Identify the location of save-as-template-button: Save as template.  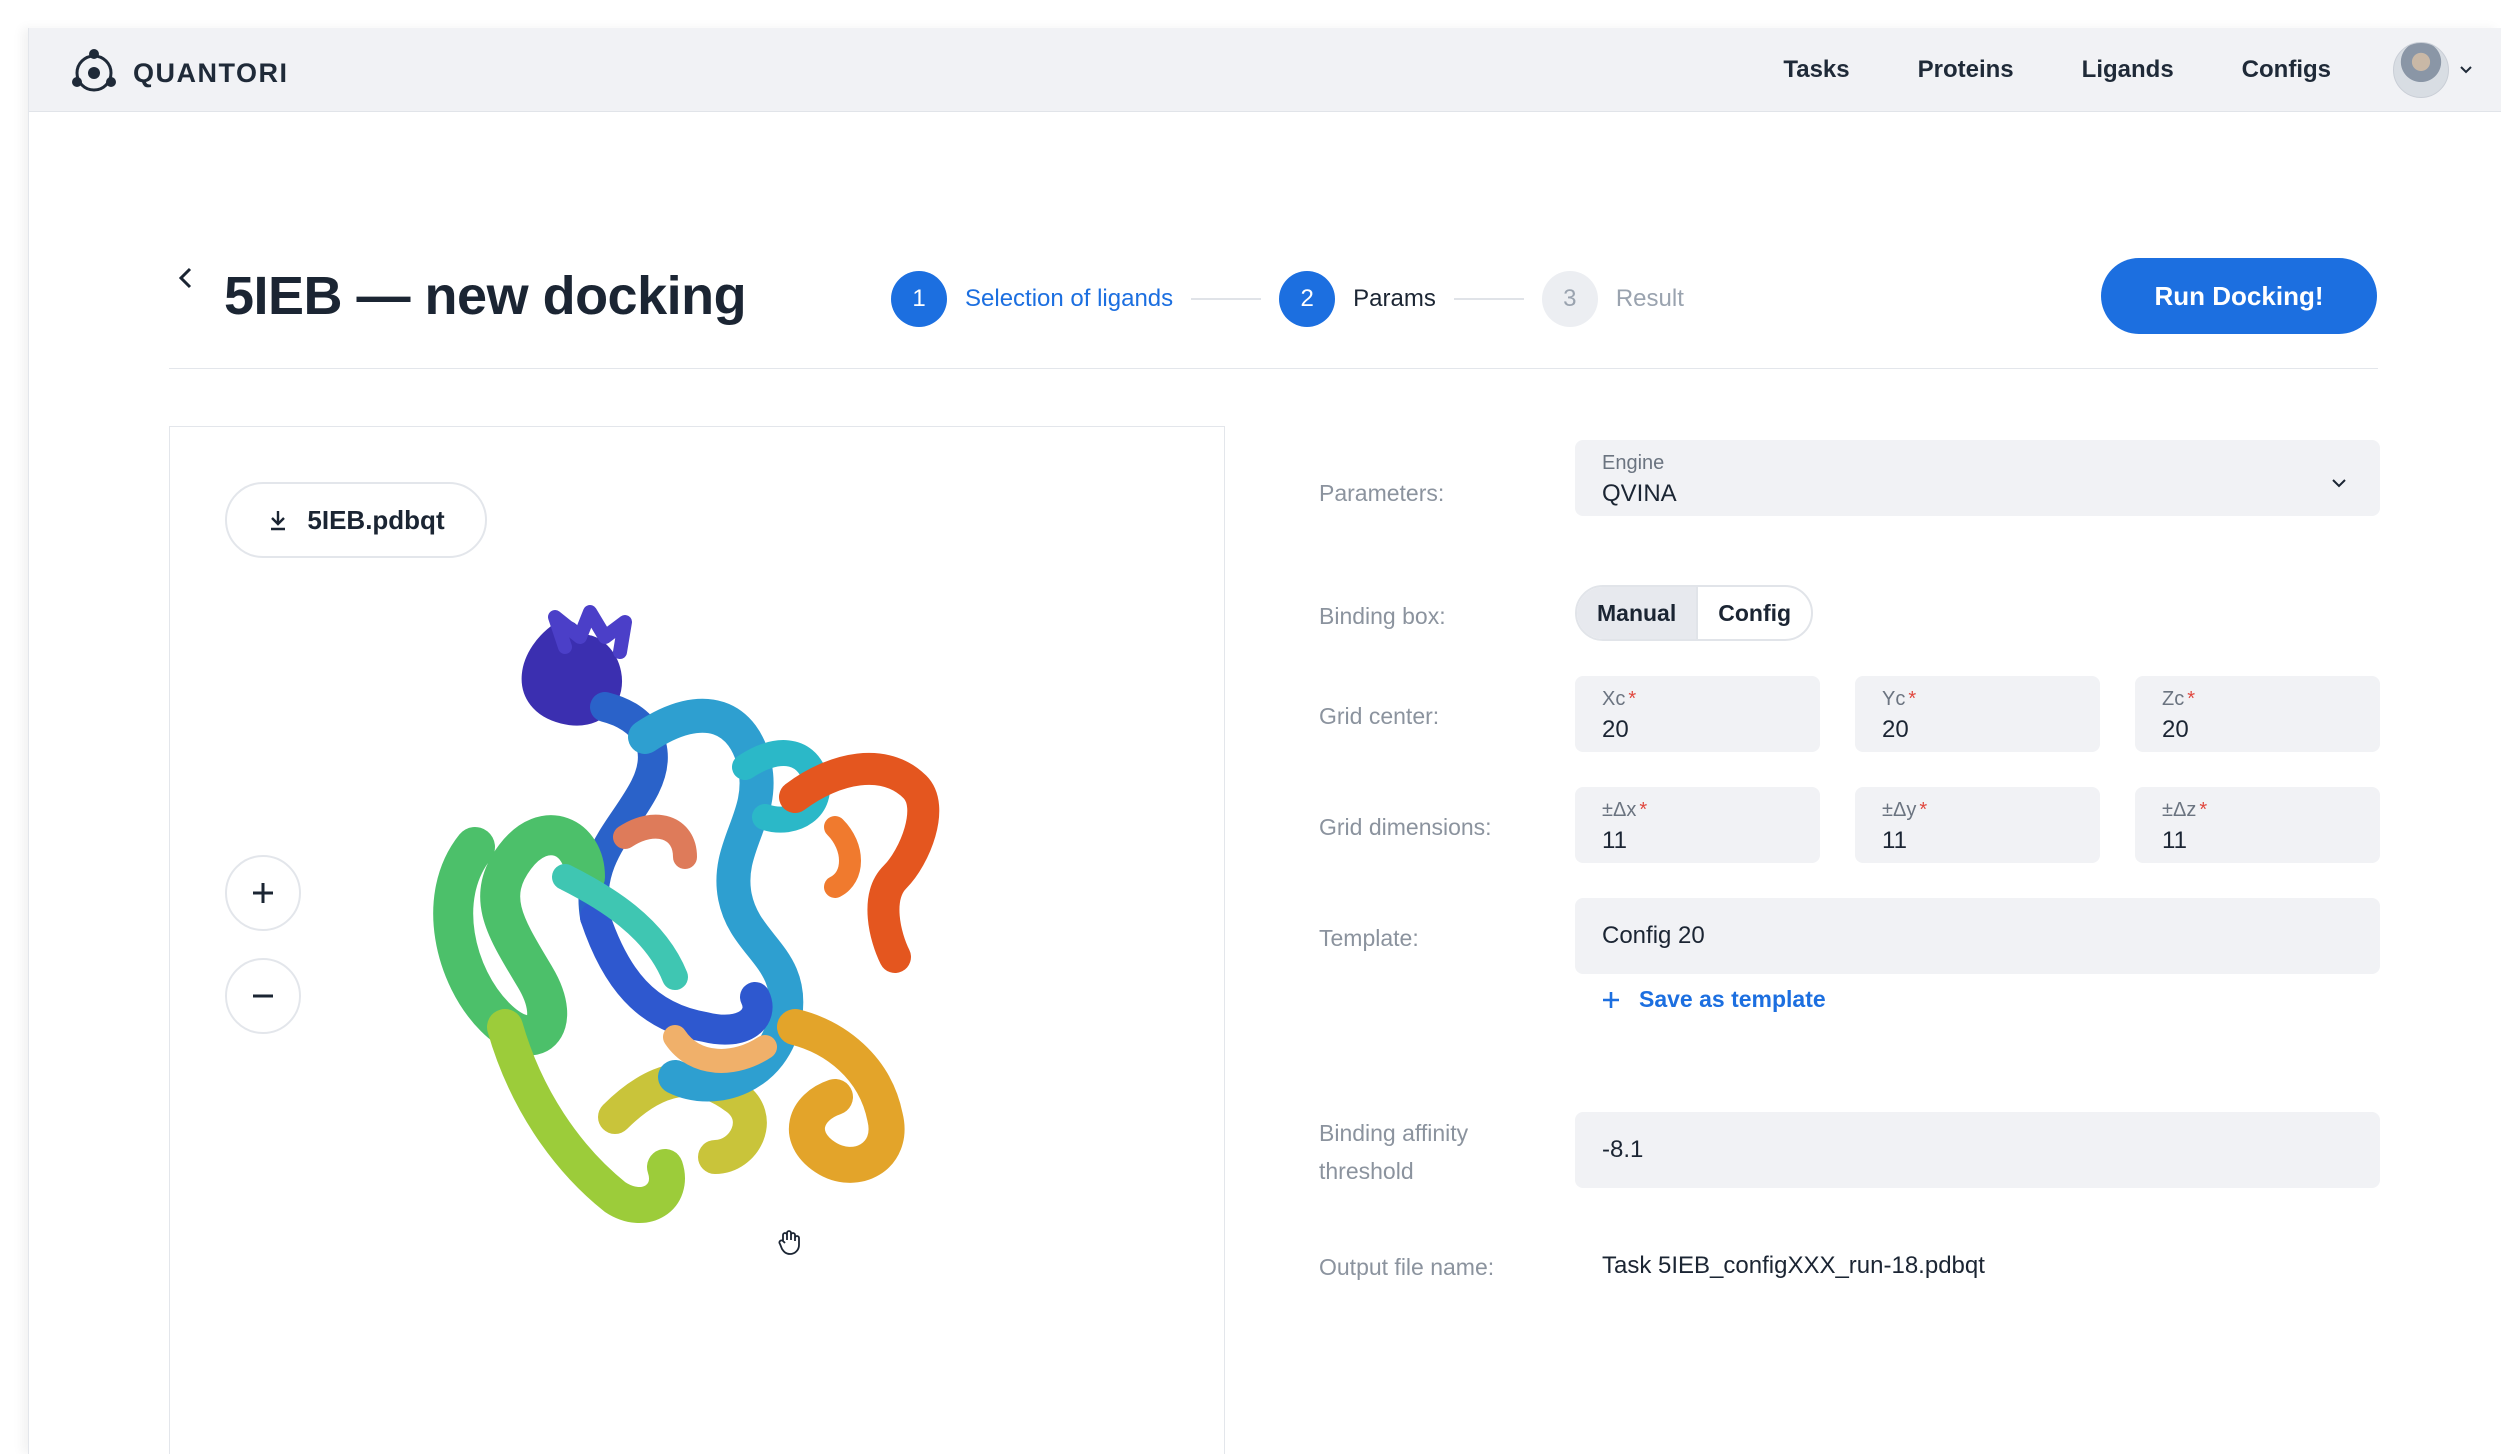
(1713, 999).